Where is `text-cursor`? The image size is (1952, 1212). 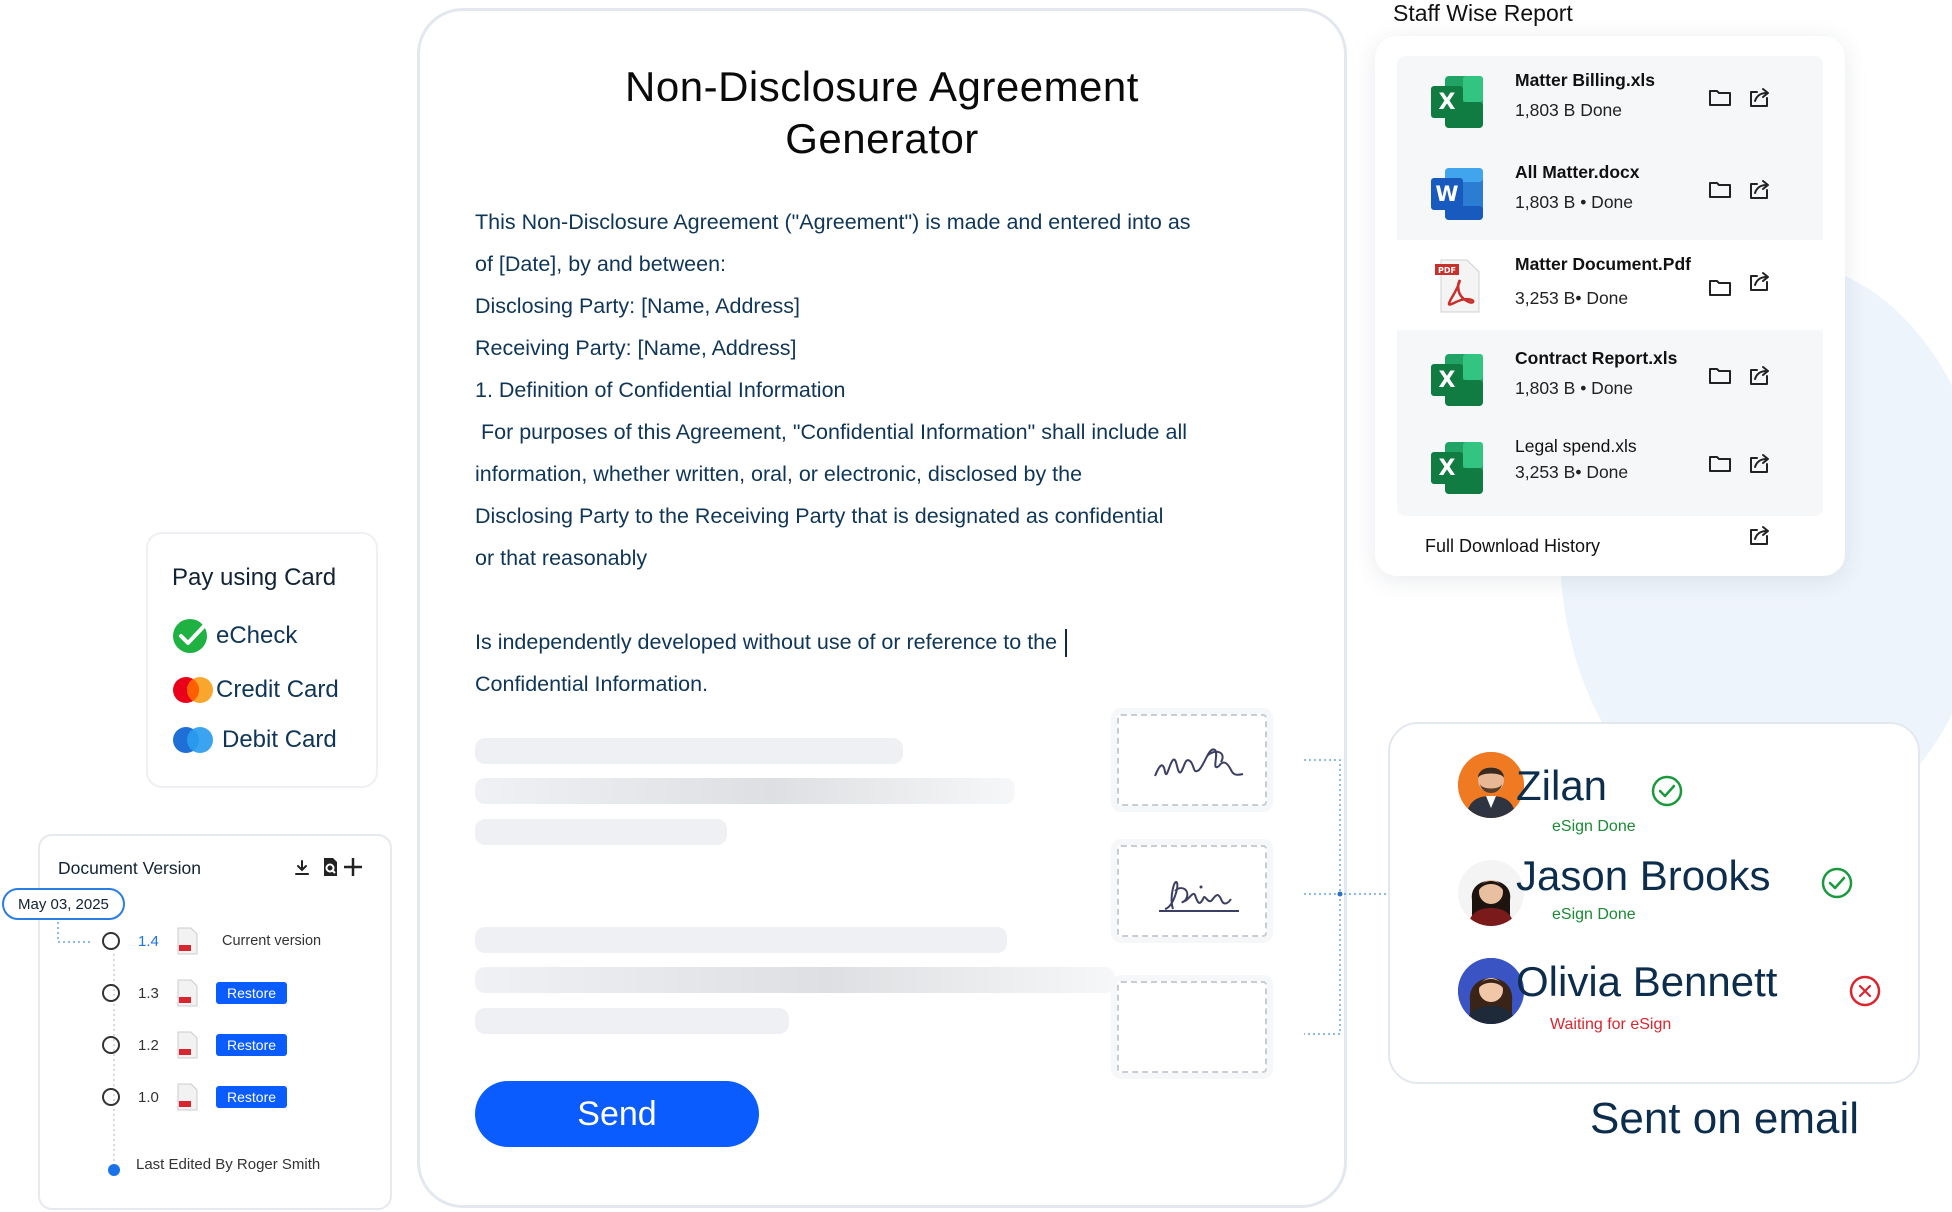
text-cursor is located at coordinates (1066, 643).